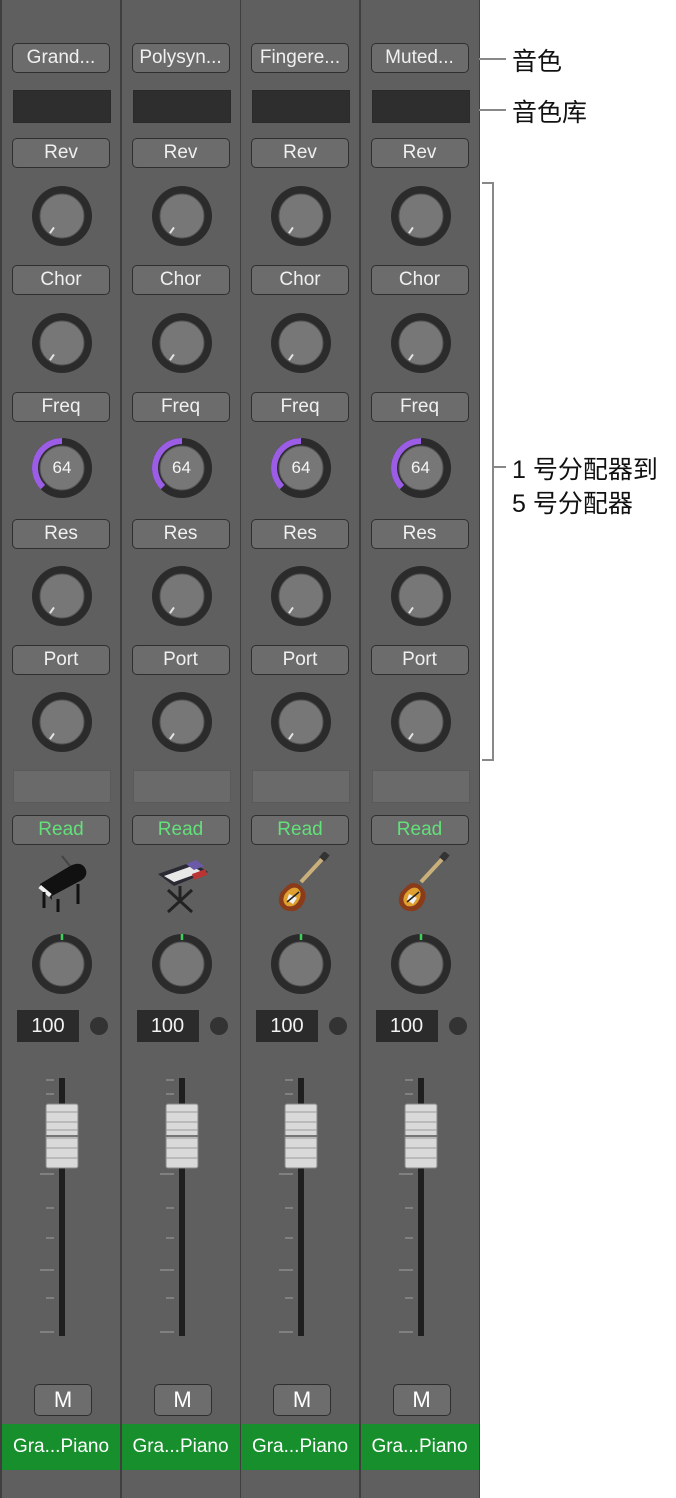 This screenshot has width=676, height=1498. What do you see at coordinates (585, 470) in the screenshot?
I see `sends-callout-line1: 1 号分配器到` at bounding box center [585, 470].